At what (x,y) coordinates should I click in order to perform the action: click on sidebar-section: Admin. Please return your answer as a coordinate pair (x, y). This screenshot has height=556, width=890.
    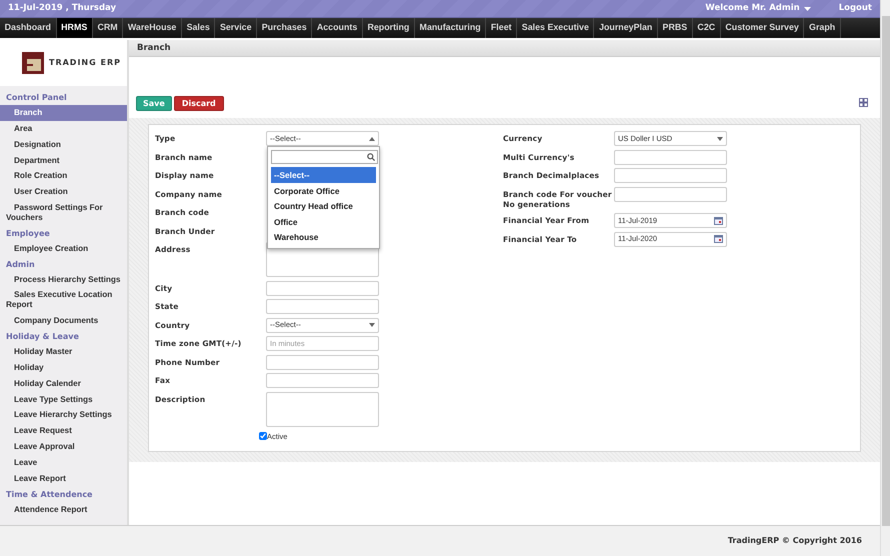
    Looking at the image, I should click on (63, 264).